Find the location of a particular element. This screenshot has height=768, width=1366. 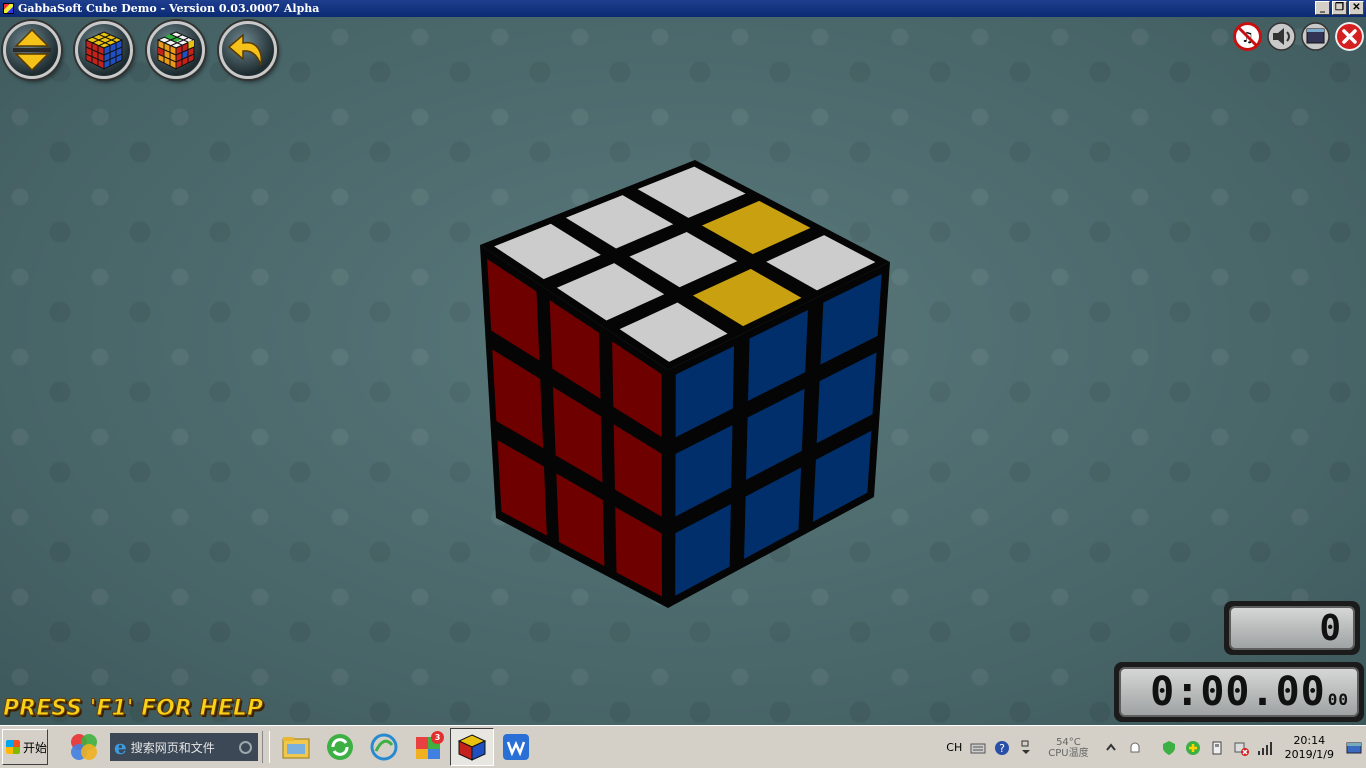

cube-icon is located at coordinates (472, 747).